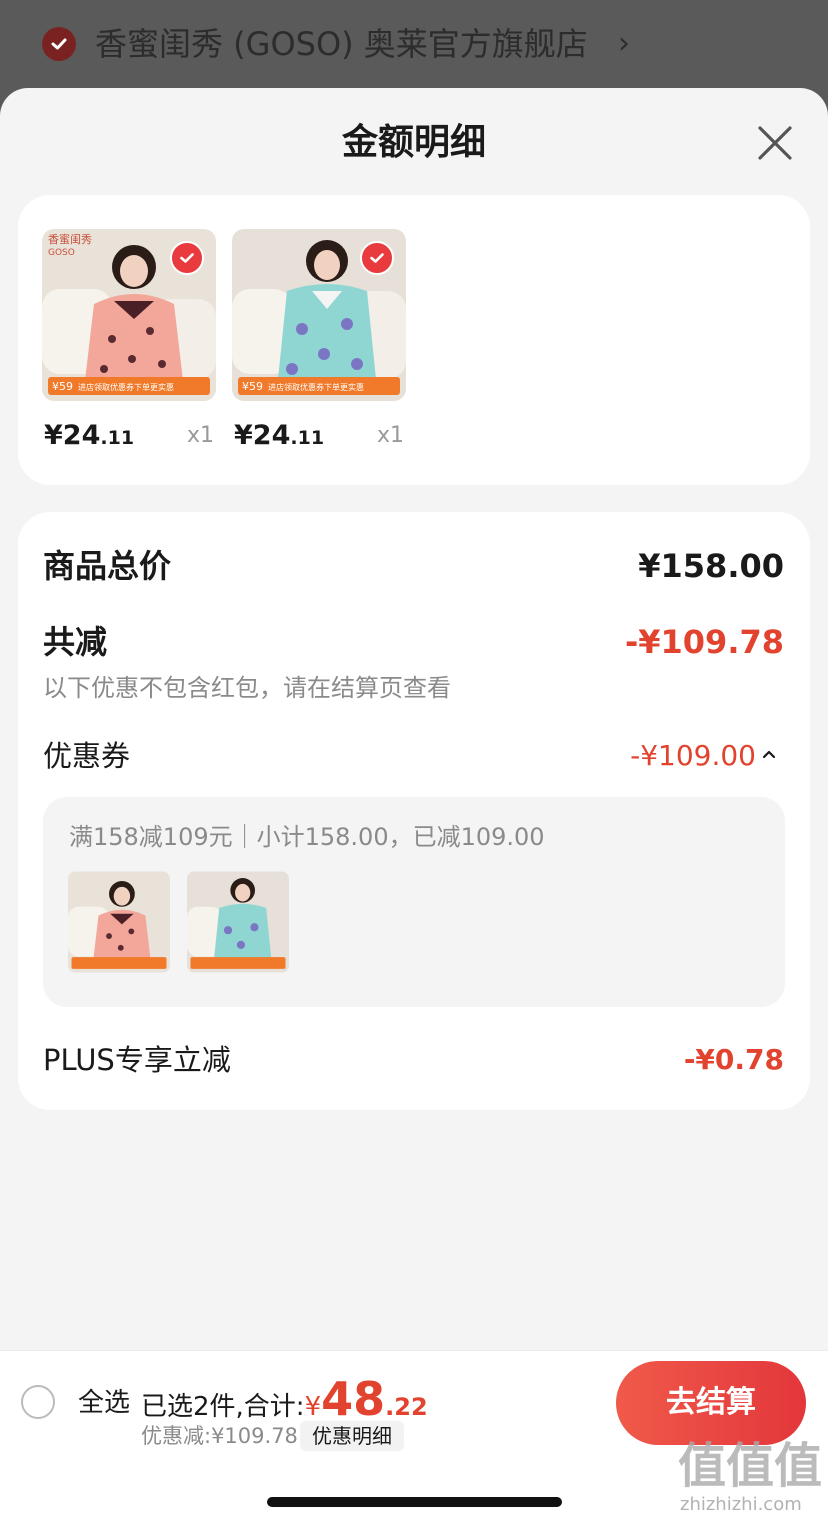 Image resolution: width=828 pixels, height=1525 pixels. What do you see at coordinates (353, 1399) in the screenshot?
I see `total-amount: 48` at bounding box center [353, 1399].